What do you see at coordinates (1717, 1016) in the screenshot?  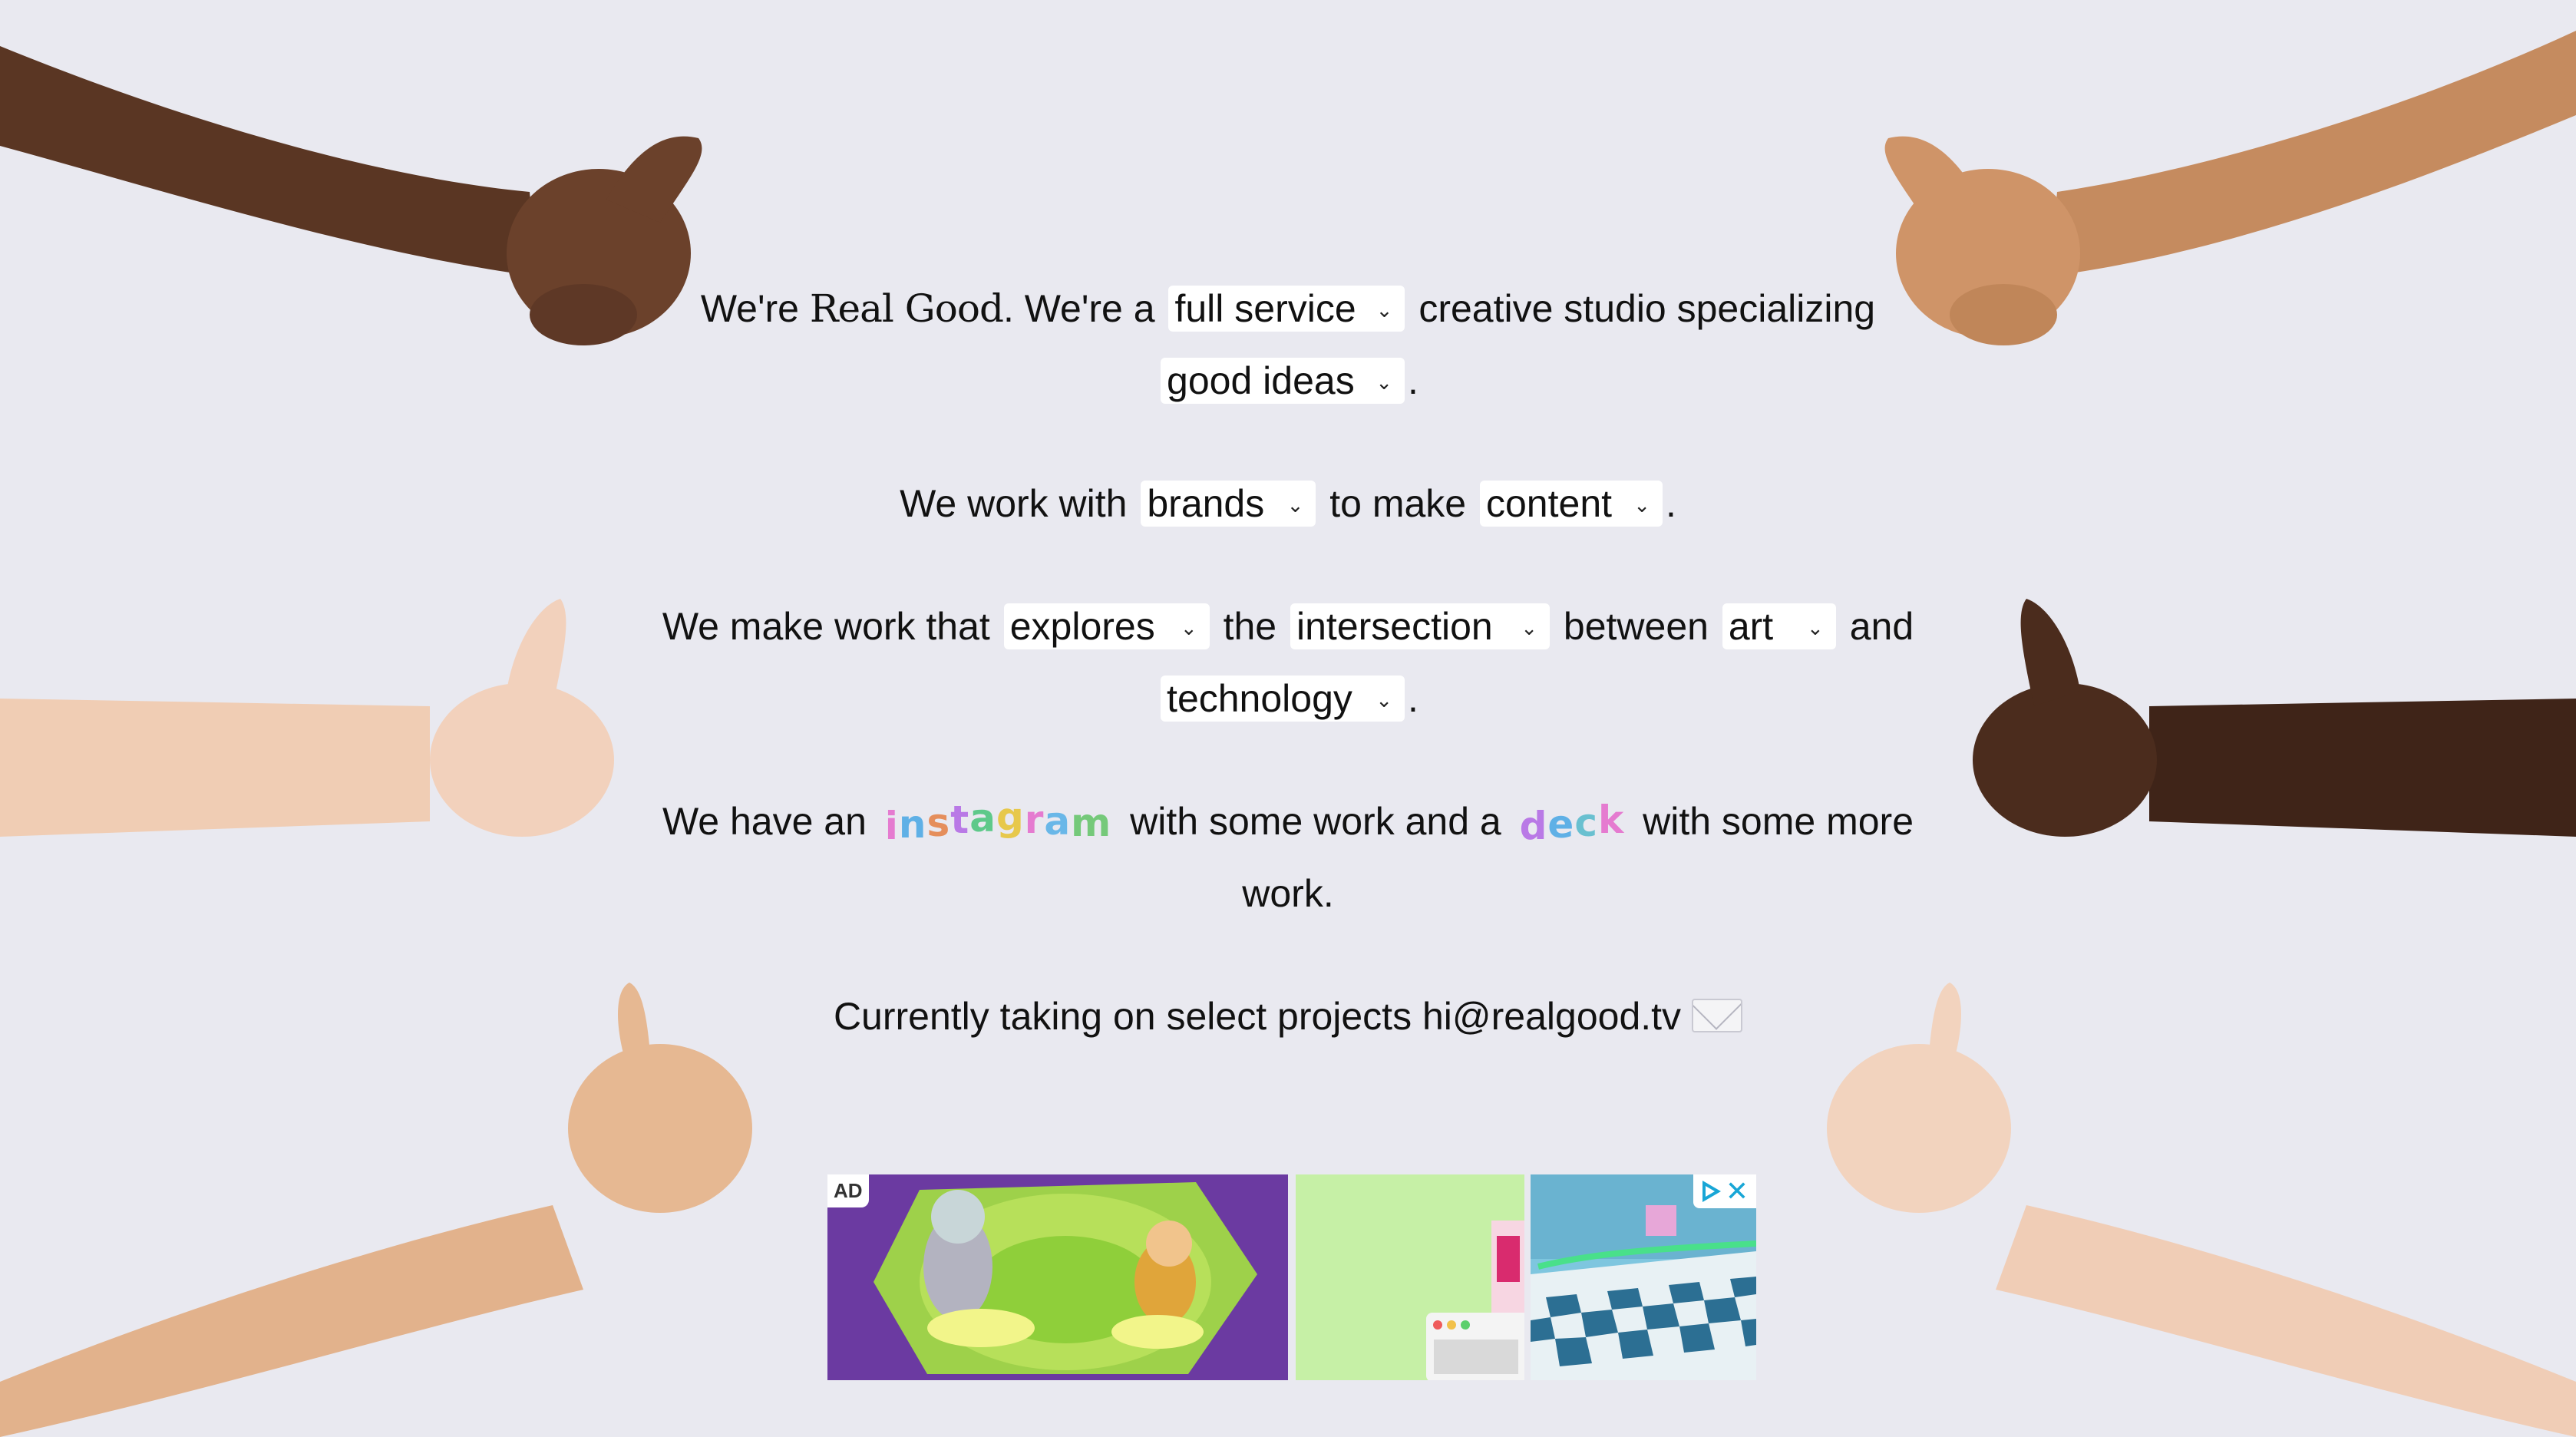 I see `envelope-icon` at bounding box center [1717, 1016].